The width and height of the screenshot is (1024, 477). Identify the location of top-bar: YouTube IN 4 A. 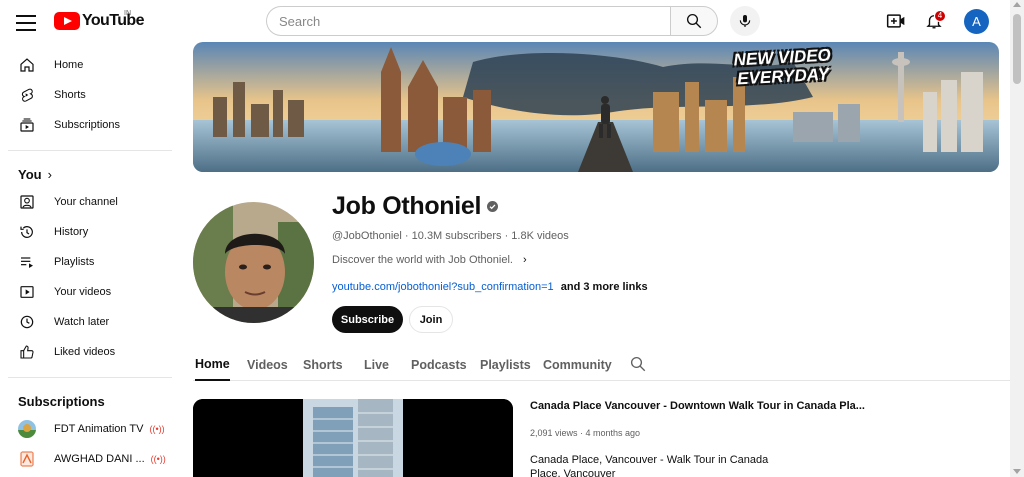
(505, 21).